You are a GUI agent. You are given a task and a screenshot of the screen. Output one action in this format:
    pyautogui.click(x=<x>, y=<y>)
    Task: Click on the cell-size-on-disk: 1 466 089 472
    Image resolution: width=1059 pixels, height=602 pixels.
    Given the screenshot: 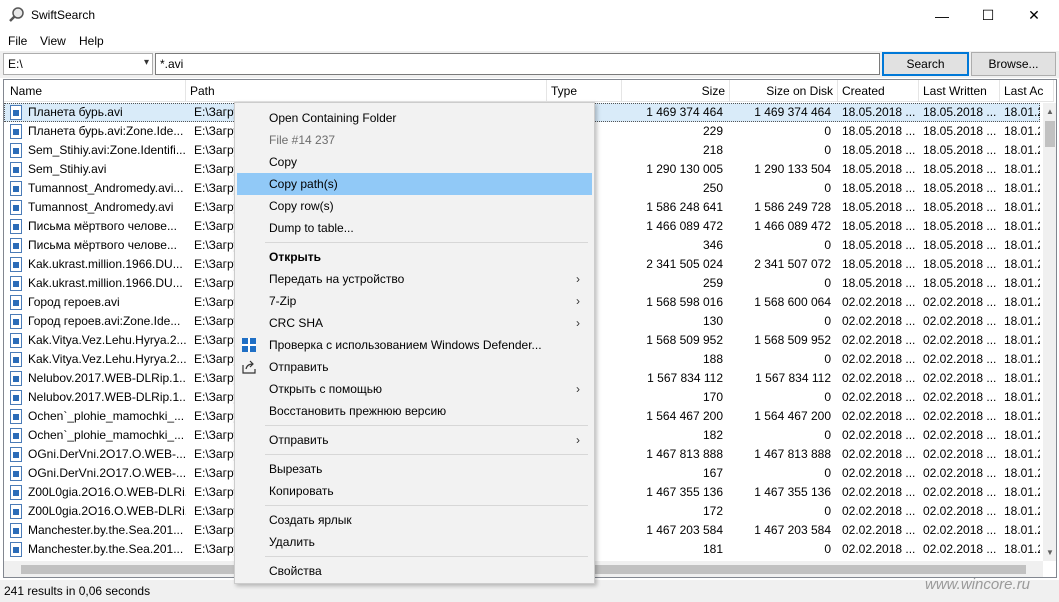 What is the action you would take?
    pyautogui.click(x=792, y=226)
    